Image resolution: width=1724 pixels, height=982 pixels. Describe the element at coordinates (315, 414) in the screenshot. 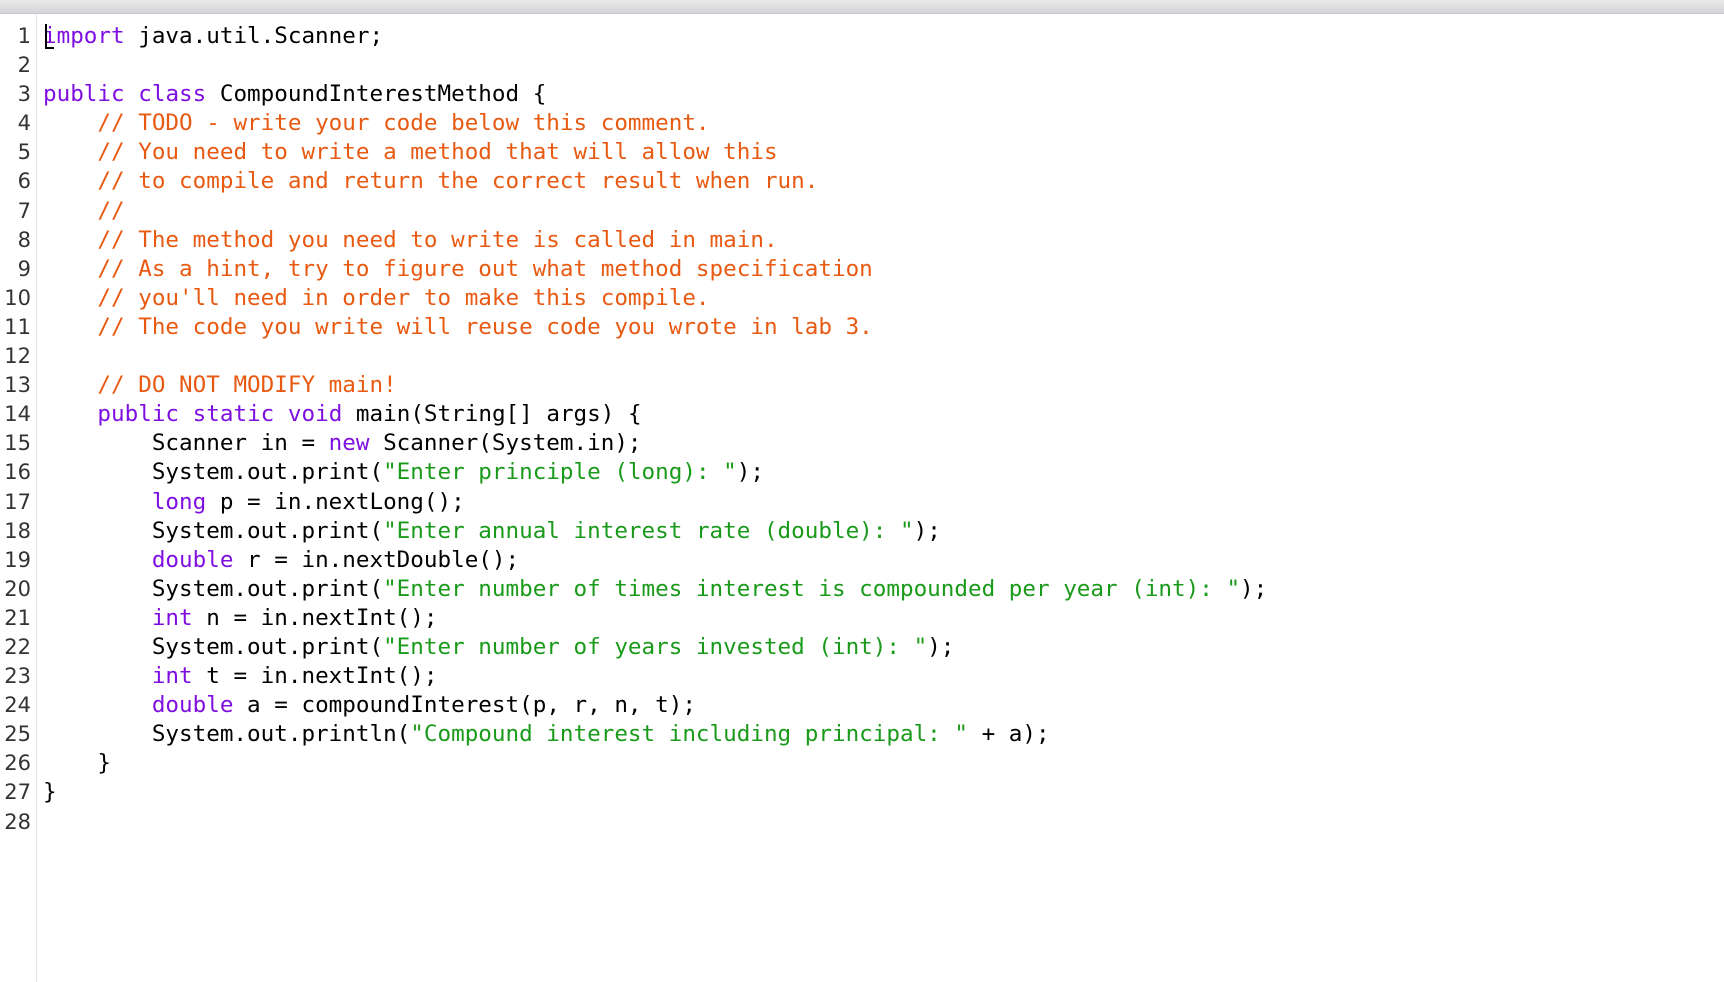

I see `keyword-token: void` at that location.